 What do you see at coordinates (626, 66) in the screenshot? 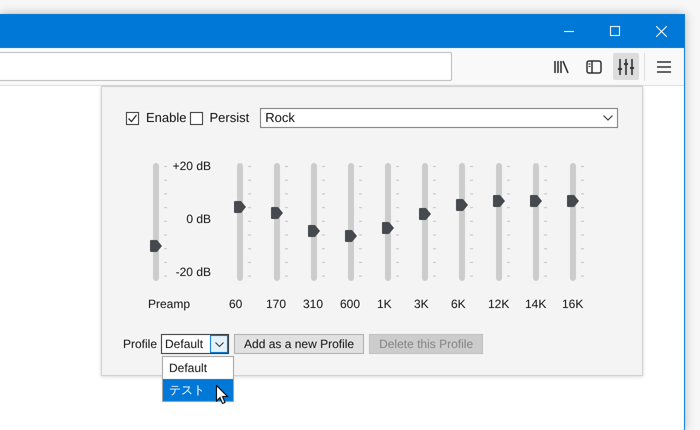
I see `equalizer-icon` at bounding box center [626, 66].